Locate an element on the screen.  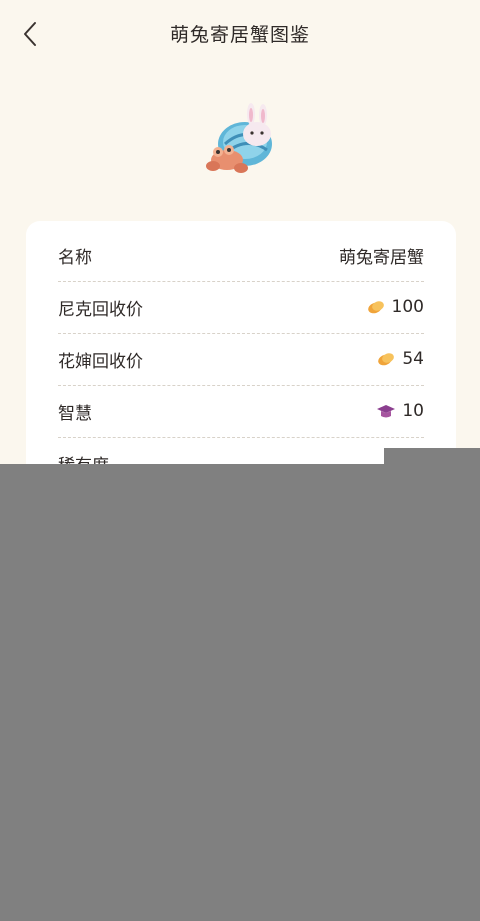
row-label: 名称 is located at coordinates (75, 257).